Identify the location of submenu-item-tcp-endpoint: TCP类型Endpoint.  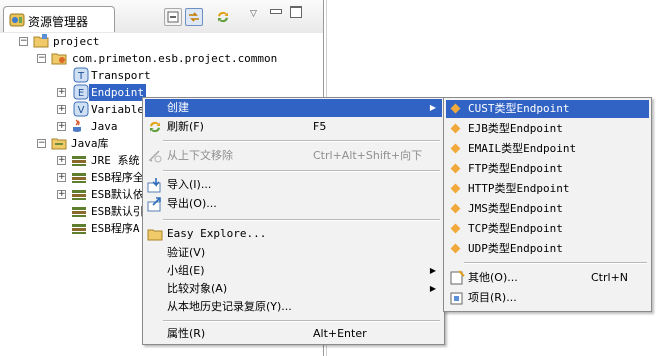
(547, 229).